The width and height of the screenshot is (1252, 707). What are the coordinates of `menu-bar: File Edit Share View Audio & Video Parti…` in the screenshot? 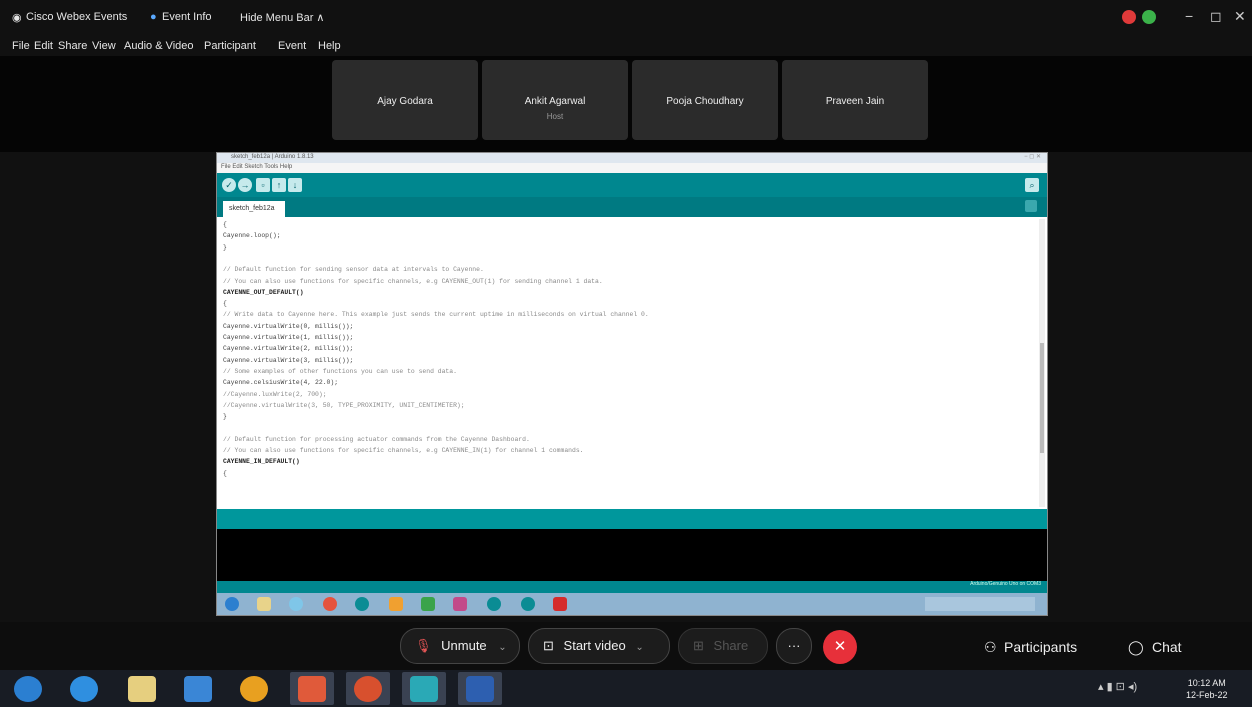 It's located at (626, 46).